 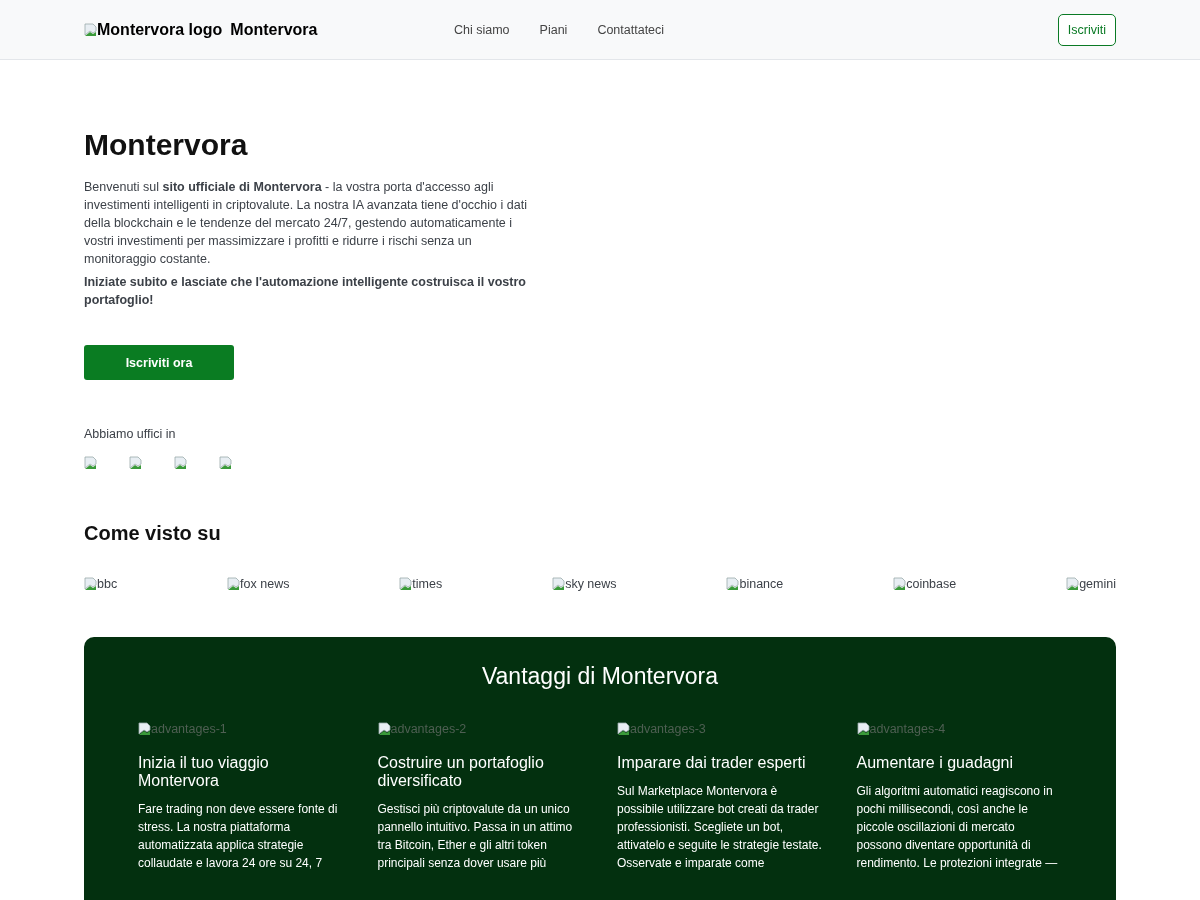 What do you see at coordinates (461, 772) in the screenshot?
I see `advantage-title: Costruire un portafoglio diversificato` at bounding box center [461, 772].